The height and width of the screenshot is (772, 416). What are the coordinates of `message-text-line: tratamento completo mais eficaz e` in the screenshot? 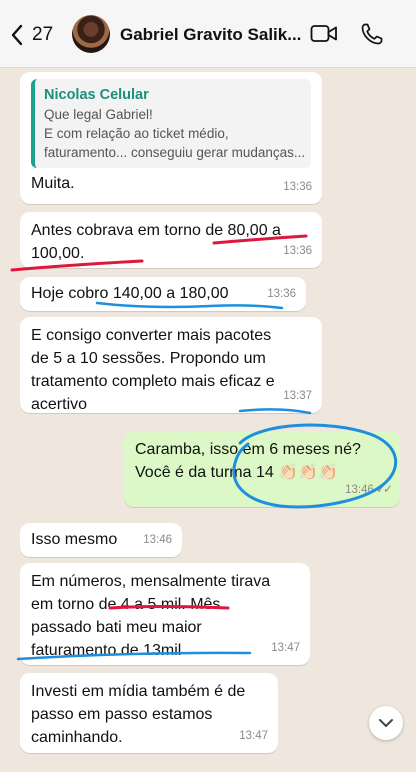 It's located at (153, 381).